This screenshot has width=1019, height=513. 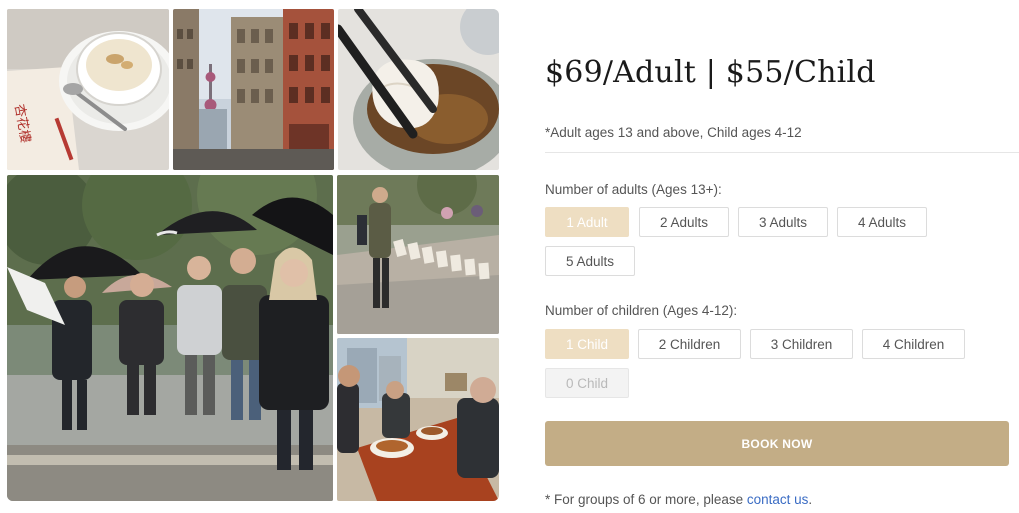 I want to click on section-divider, so click(x=782, y=152).